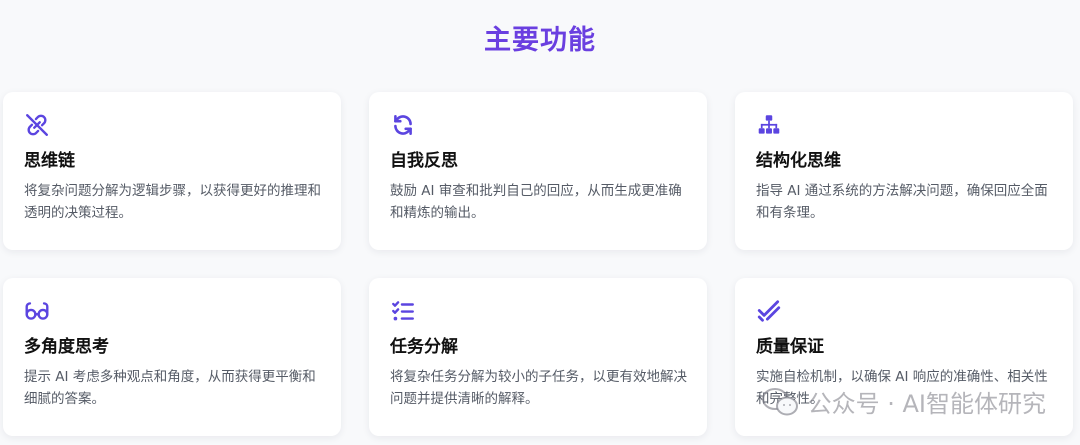  I want to click on watermark: 公众号 · AI智能体研究, so click(903, 401).